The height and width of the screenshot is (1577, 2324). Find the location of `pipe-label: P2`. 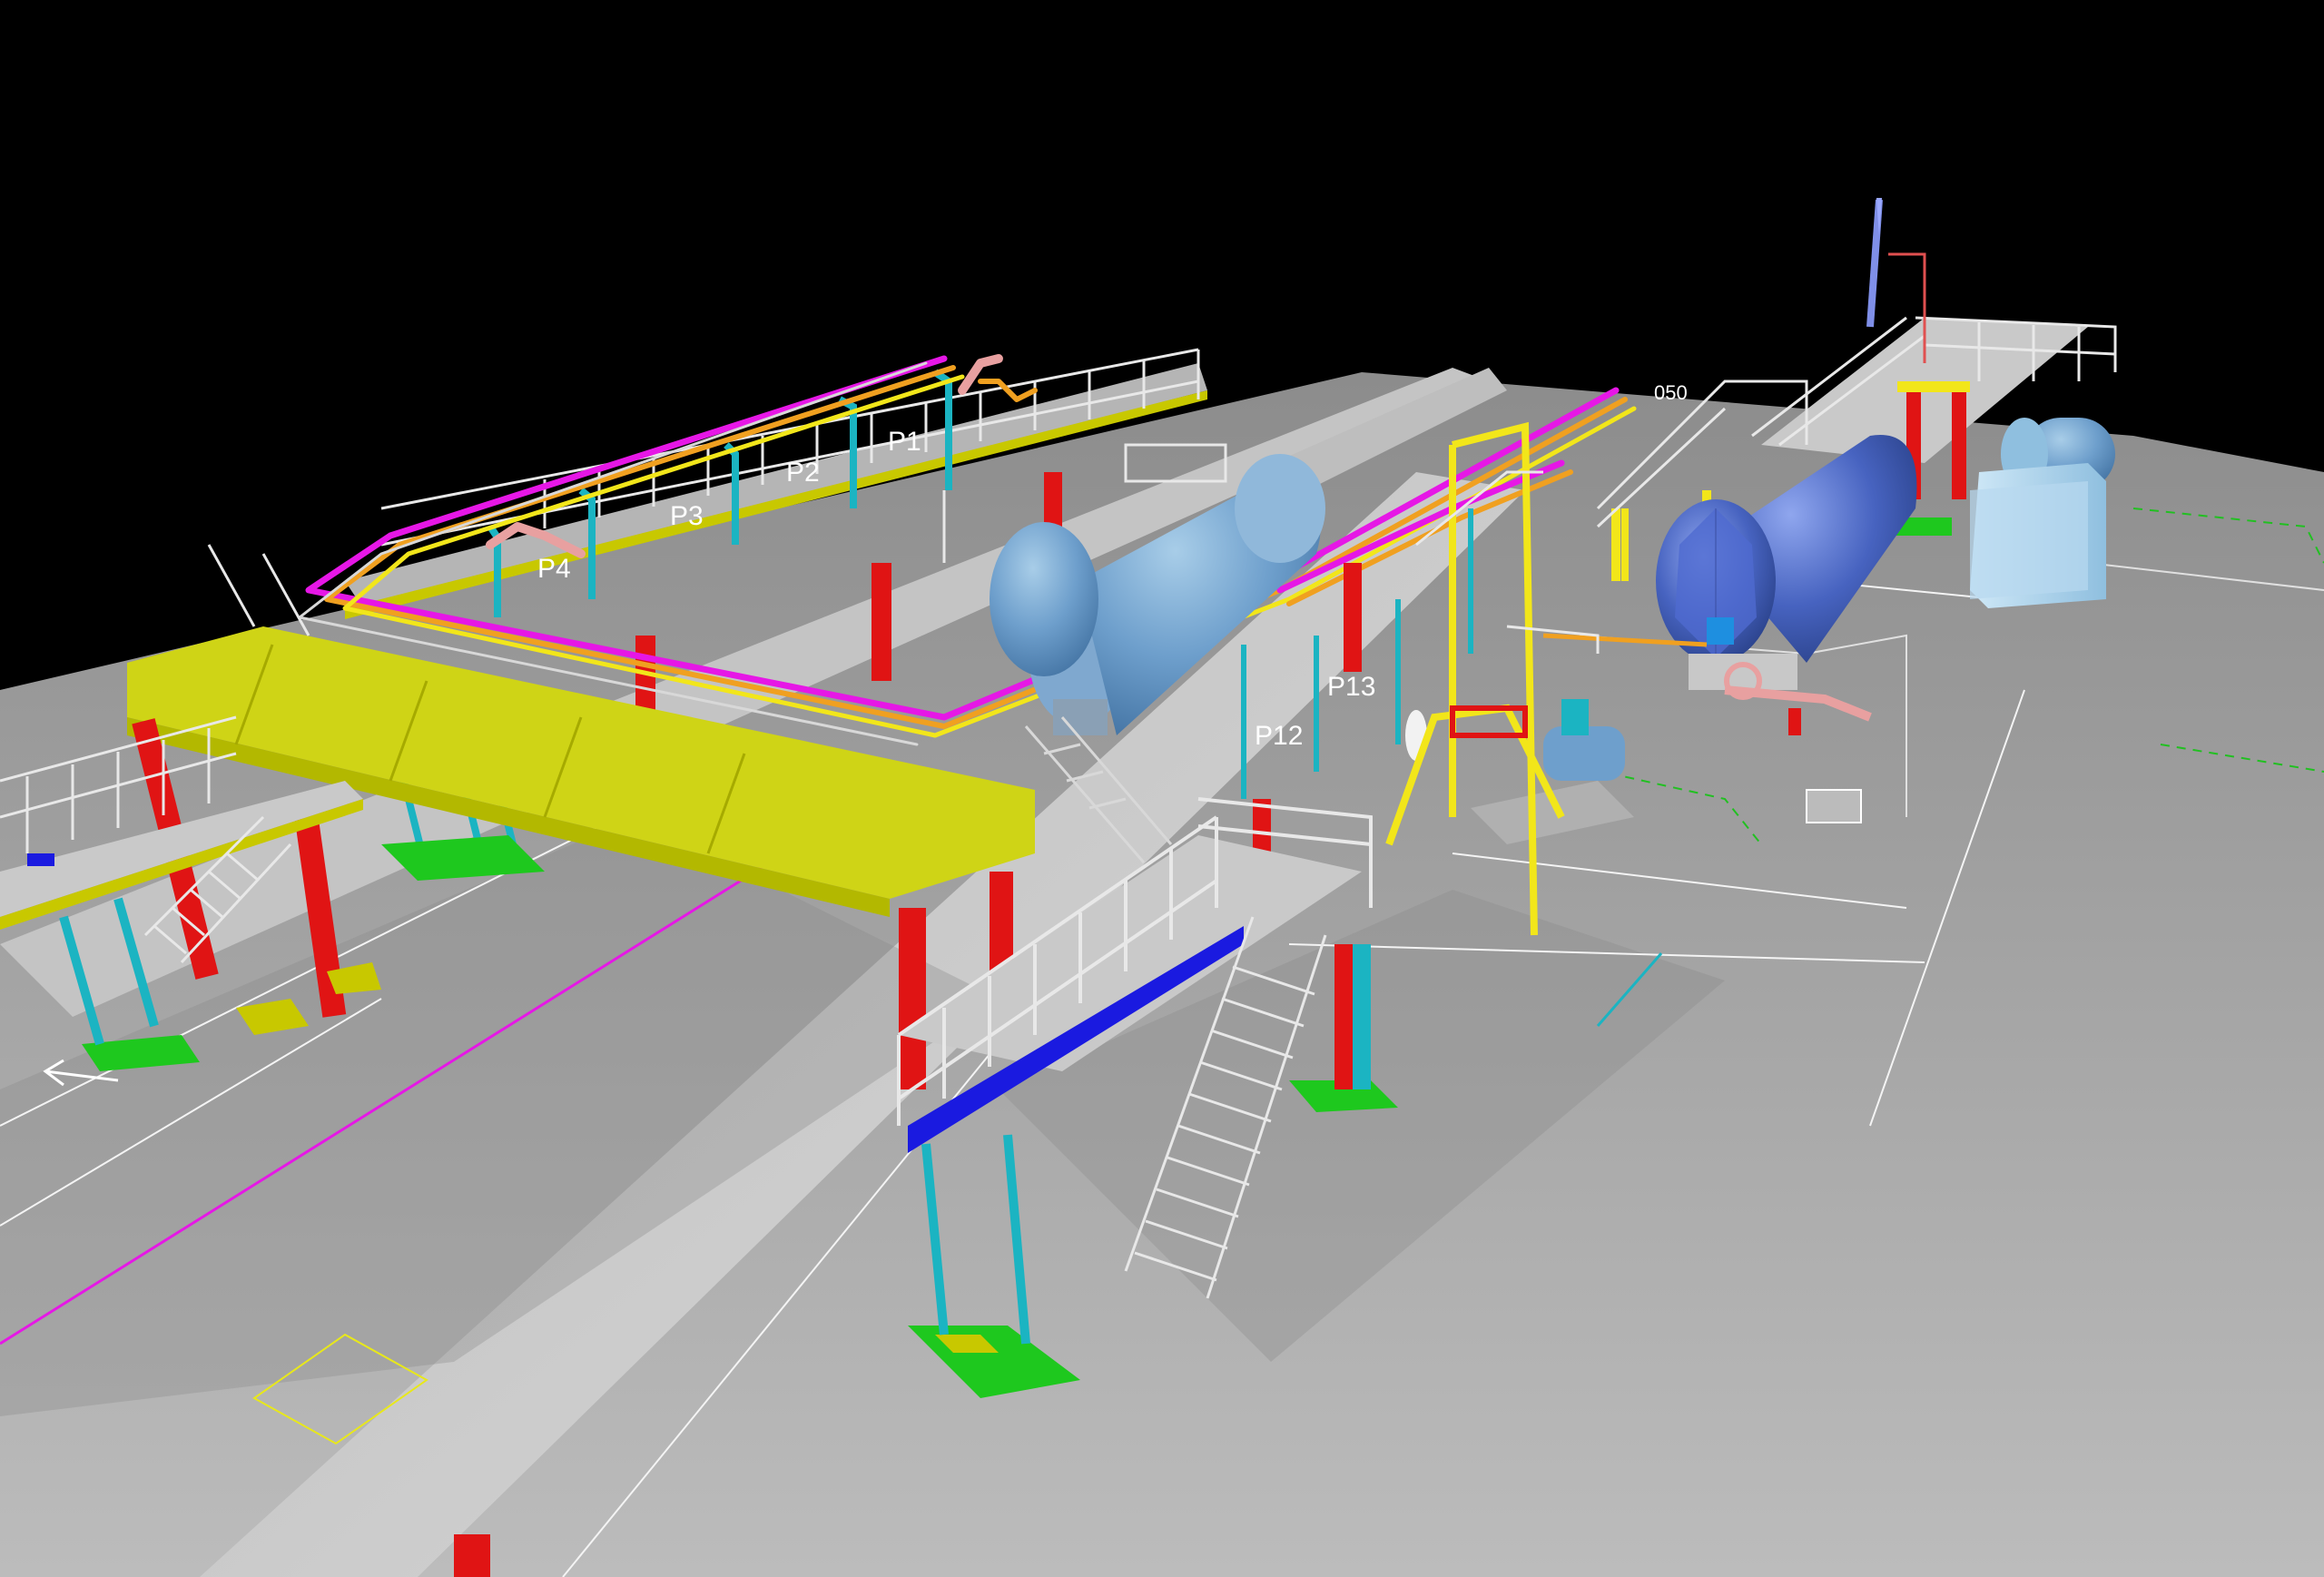

pipe-label: P2 is located at coordinates (803, 473).